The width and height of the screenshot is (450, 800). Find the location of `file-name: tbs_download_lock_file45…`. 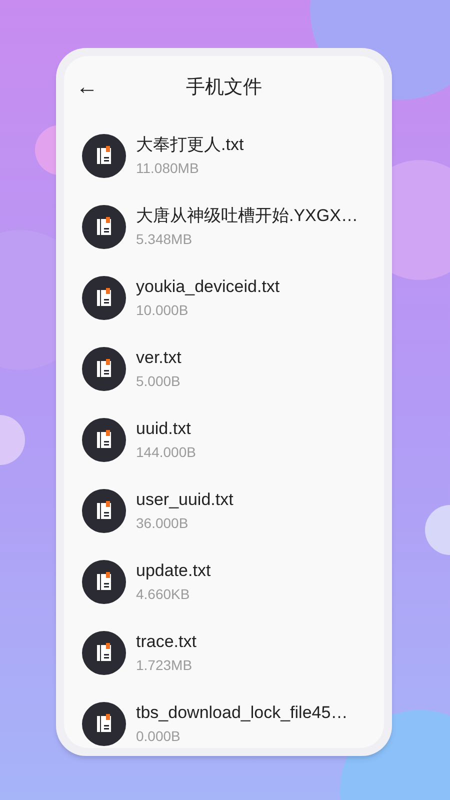

file-name: tbs_download_lock_file45… is located at coordinates (242, 713).